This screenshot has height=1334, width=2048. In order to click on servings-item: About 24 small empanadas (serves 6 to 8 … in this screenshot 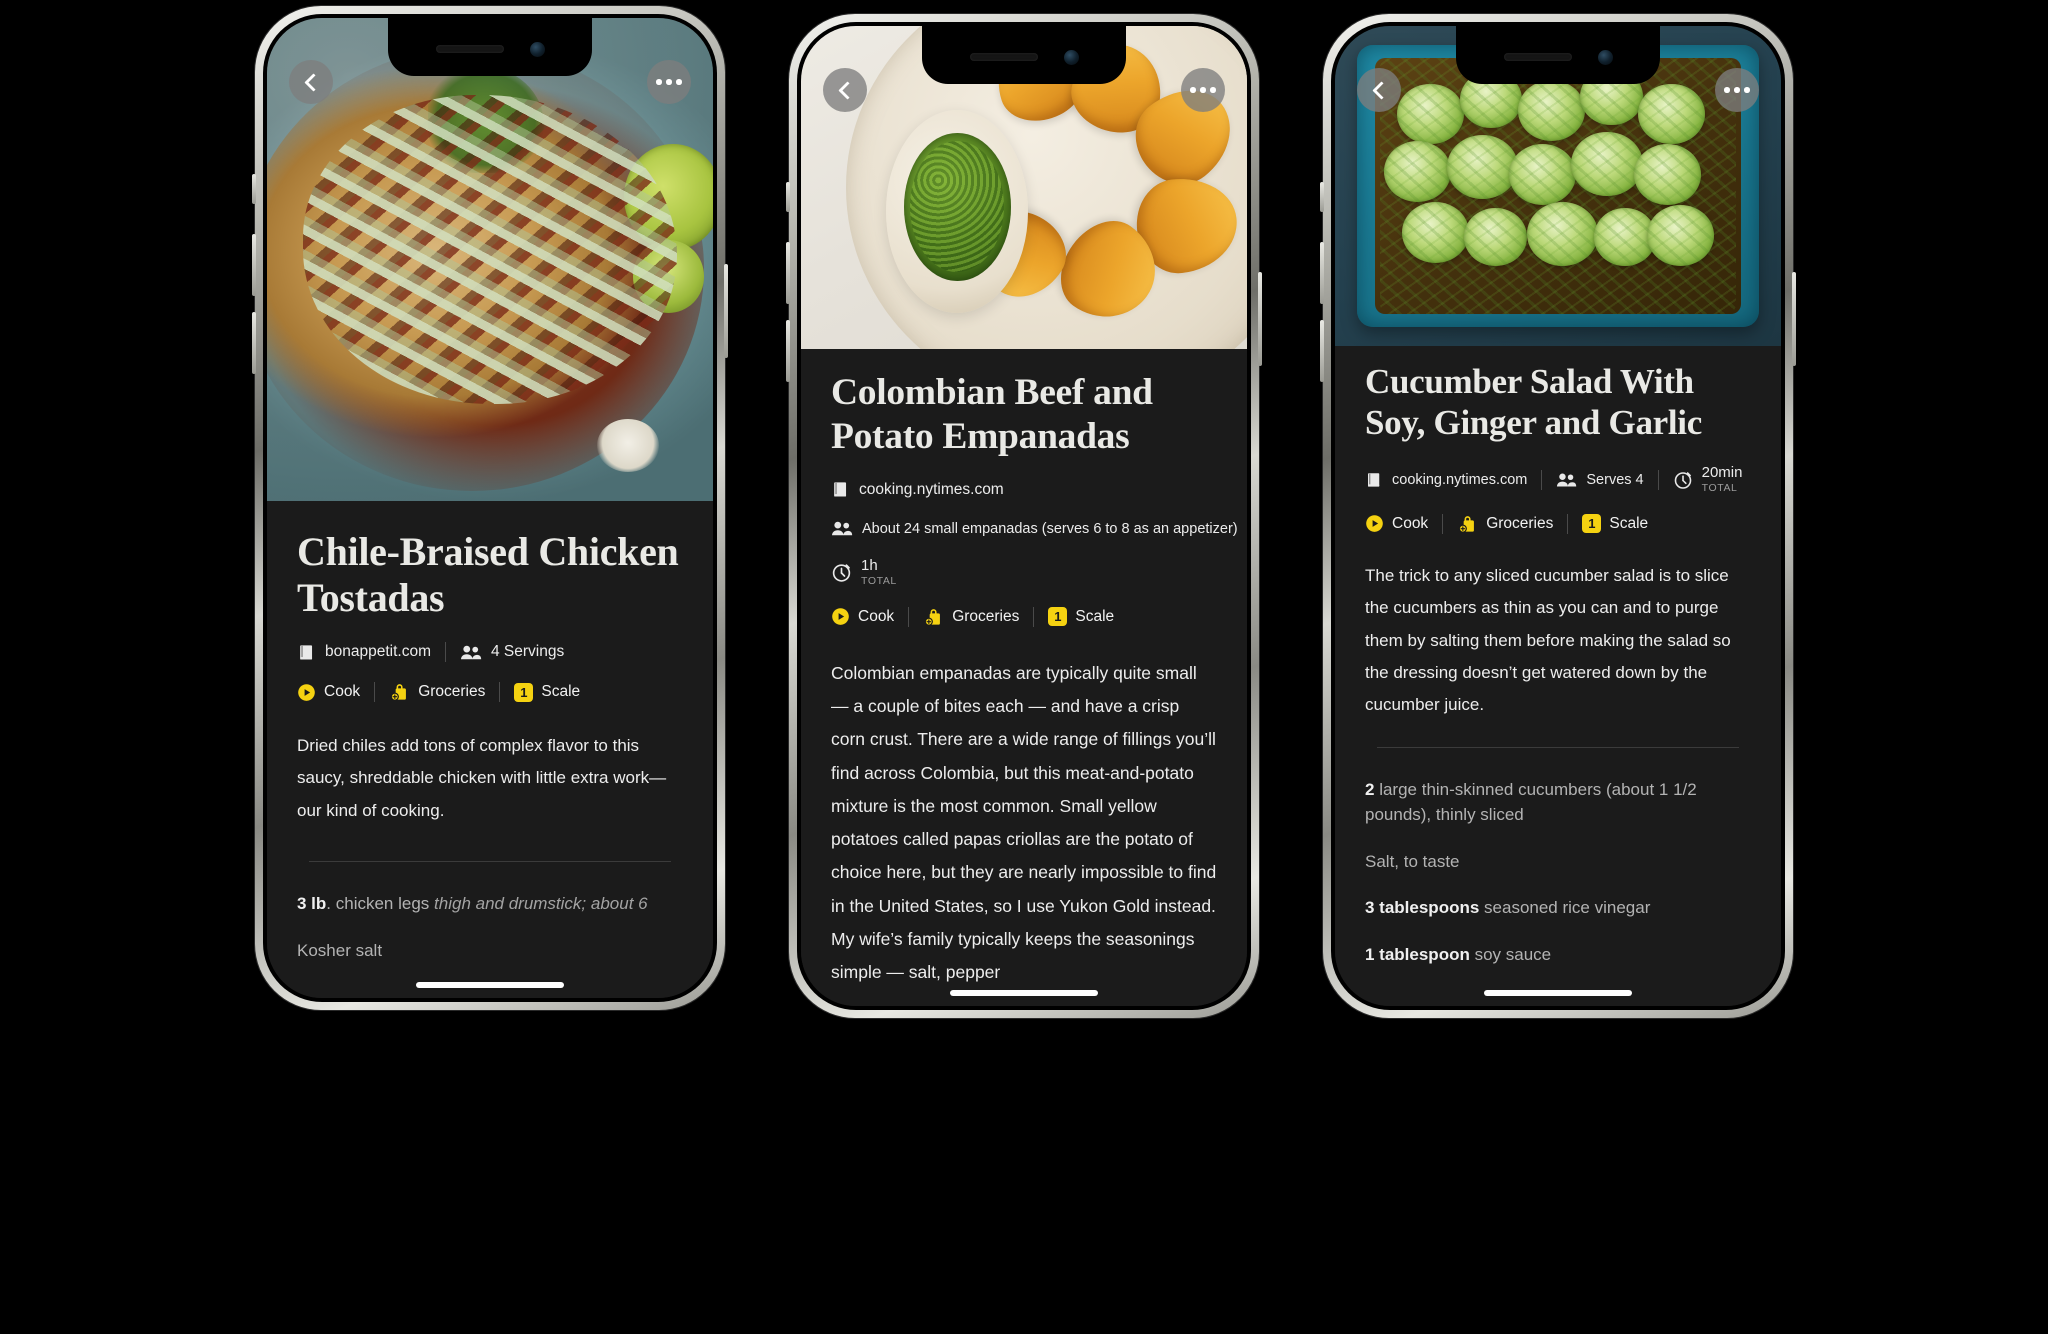, I will do `click(1034, 528)`.